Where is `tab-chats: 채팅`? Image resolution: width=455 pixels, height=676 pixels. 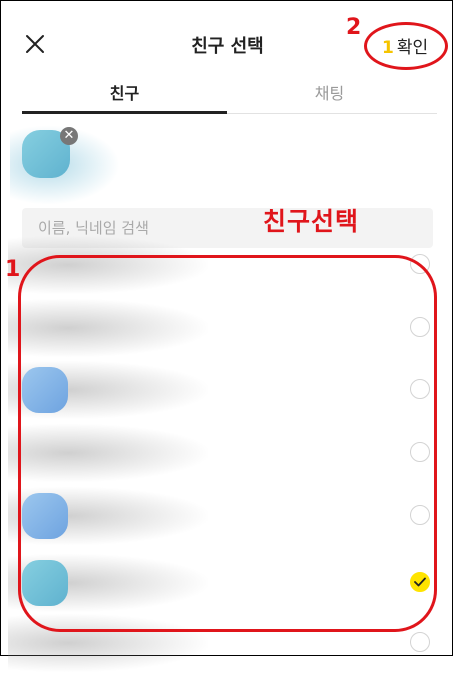 tab-chats: 채팅 is located at coordinates (329, 92).